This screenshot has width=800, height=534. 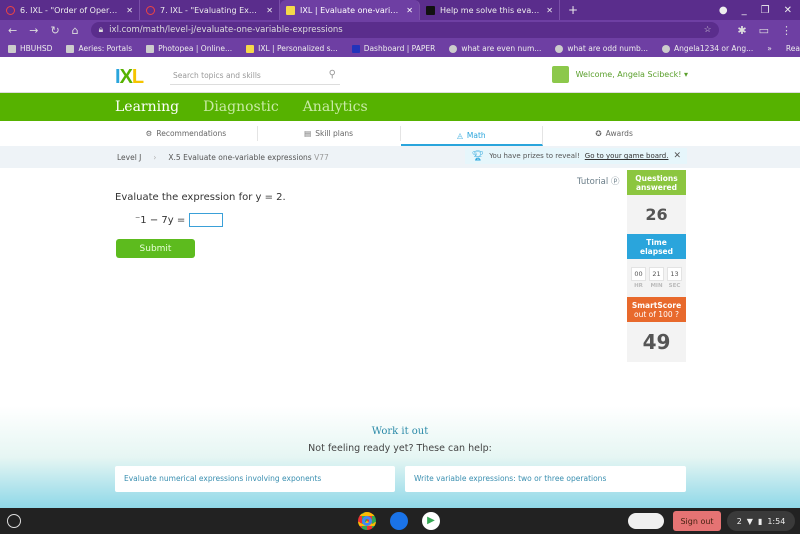 I want to click on help-title: Work it out, so click(x=400, y=431).